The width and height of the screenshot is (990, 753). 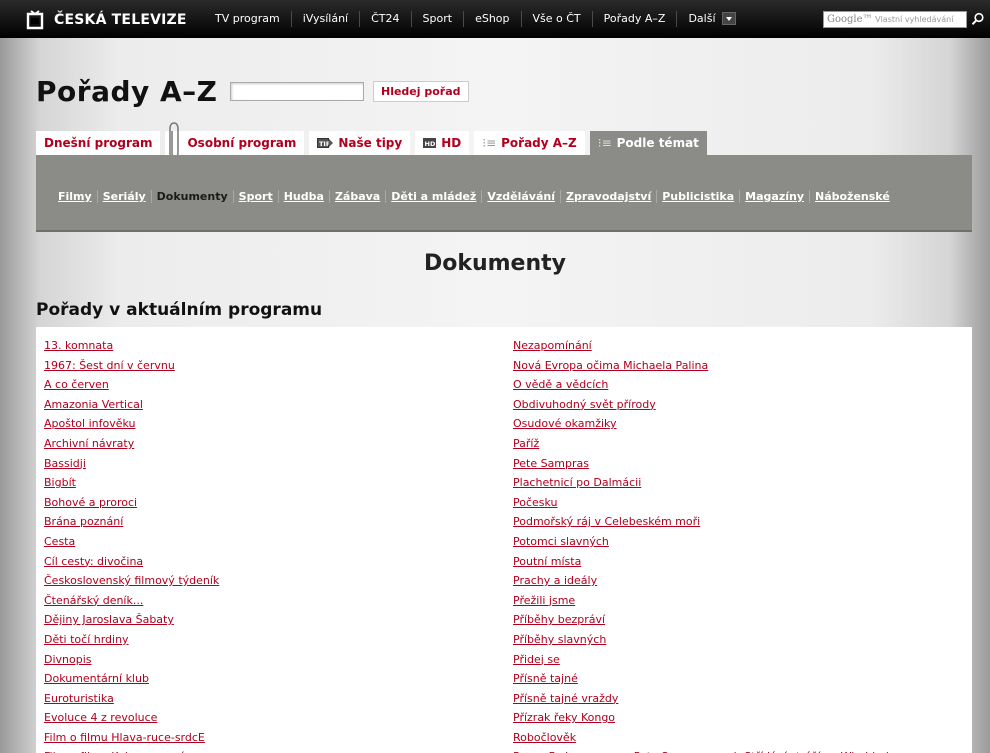 What do you see at coordinates (131, 620) in the screenshot?
I see `program-link: Dějiny Jaroslava Šabaty` at bounding box center [131, 620].